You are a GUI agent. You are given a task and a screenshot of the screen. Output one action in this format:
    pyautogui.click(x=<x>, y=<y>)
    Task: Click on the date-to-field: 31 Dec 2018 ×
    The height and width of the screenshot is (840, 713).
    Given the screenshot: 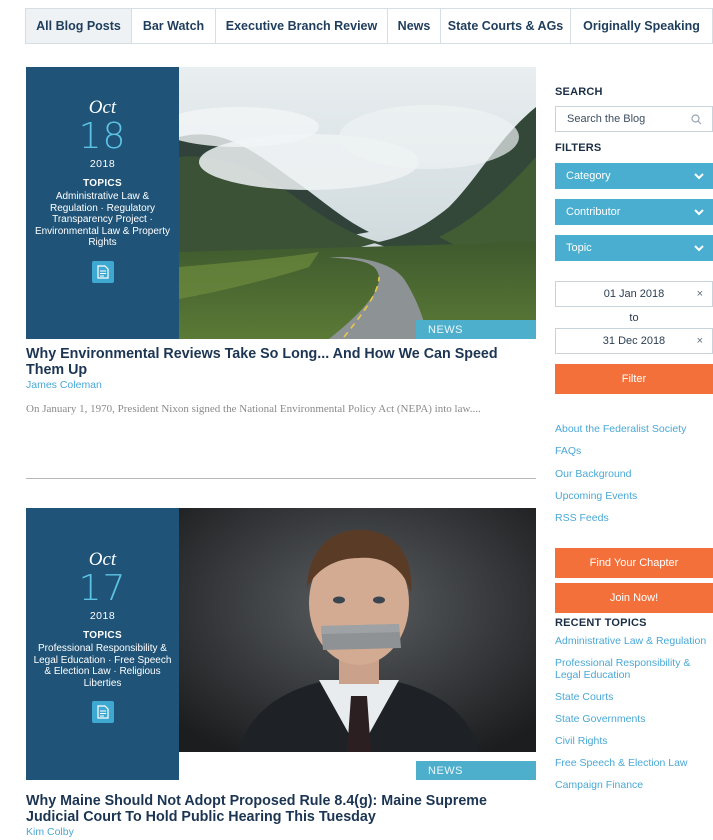 What is the action you would take?
    pyautogui.click(x=634, y=341)
    